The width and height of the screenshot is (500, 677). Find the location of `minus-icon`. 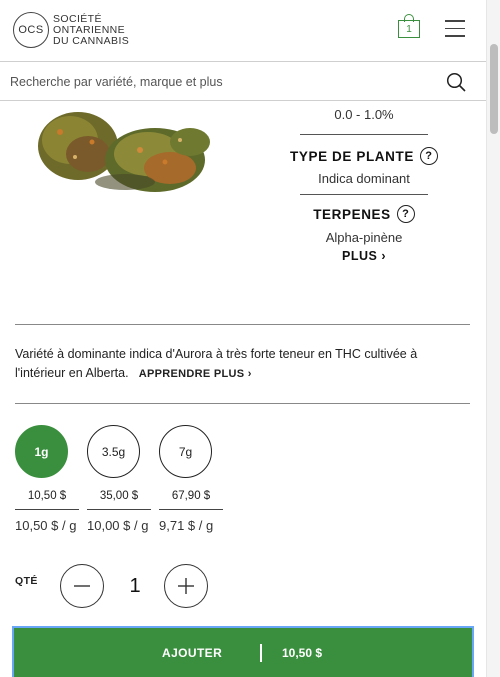

minus-icon is located at coordinates (82, 586).